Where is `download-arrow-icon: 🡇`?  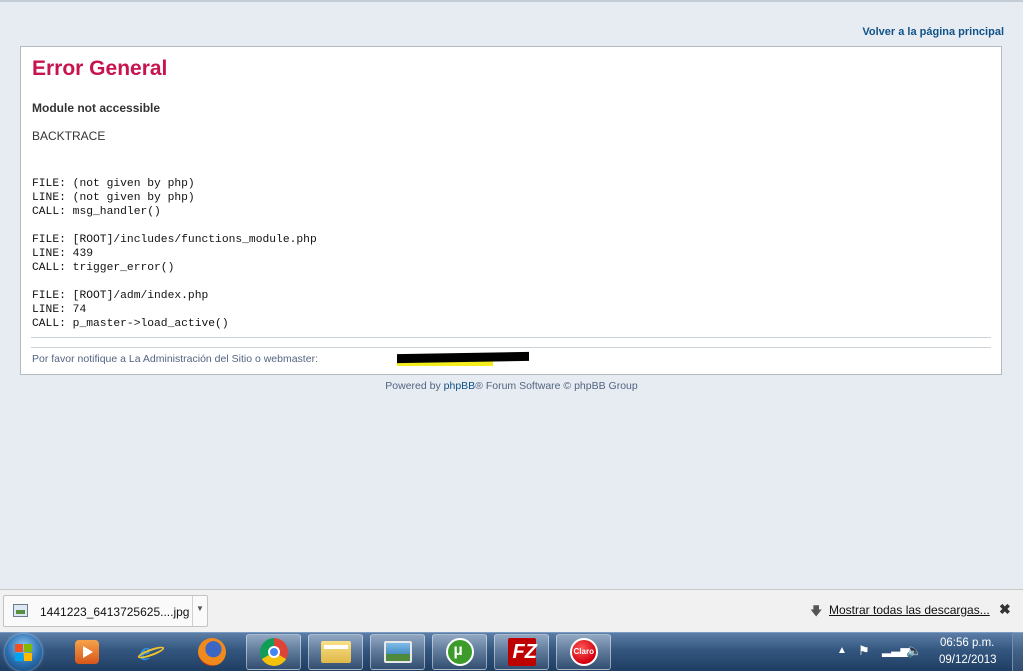 download-arrow-icon: 🡇 is located at coordinates (816, 611).